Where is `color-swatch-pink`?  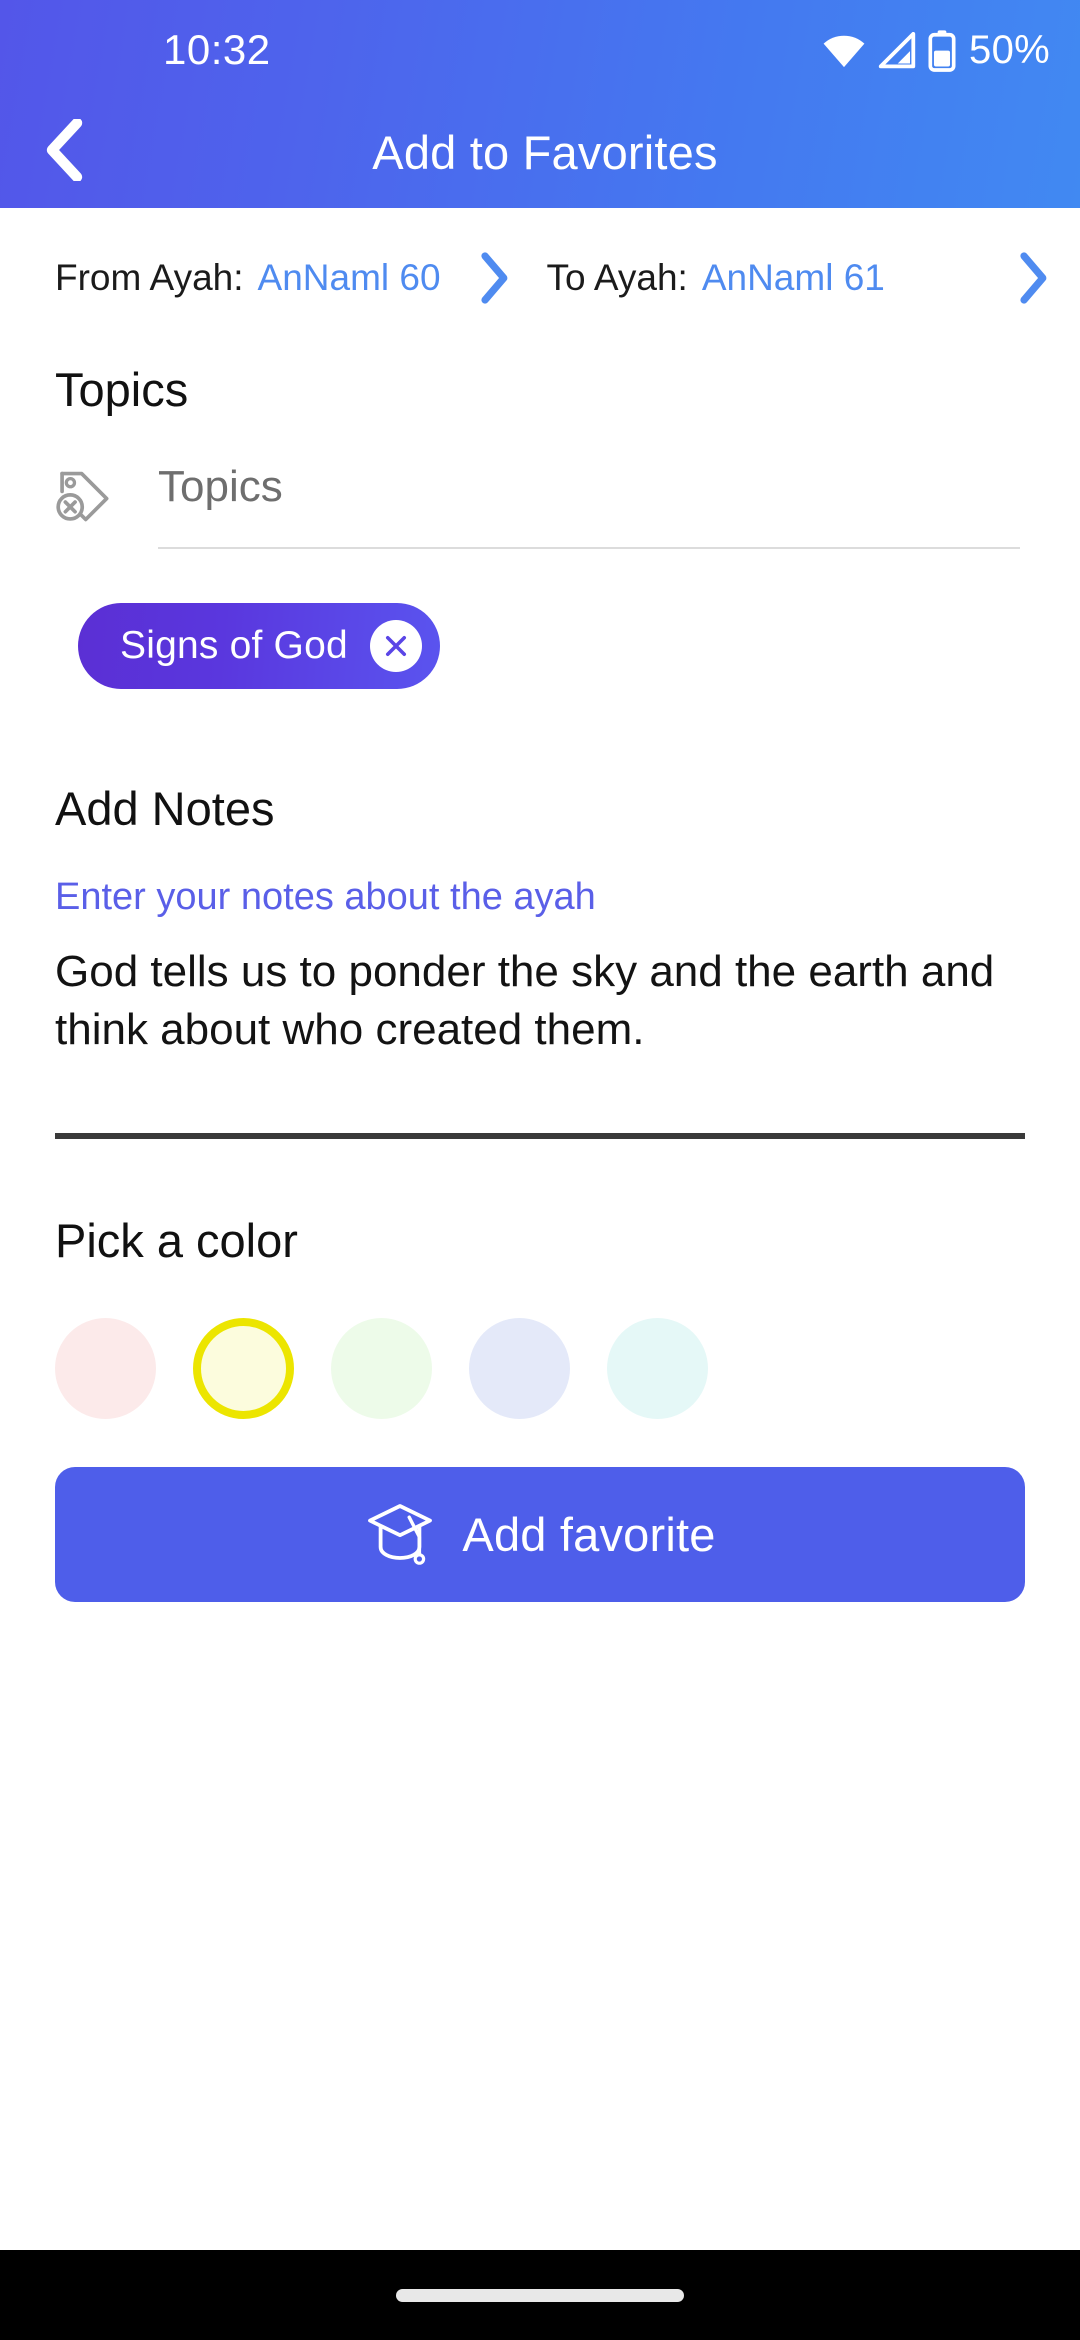
color-swatch-pink is located at coordinates (105, 1369).